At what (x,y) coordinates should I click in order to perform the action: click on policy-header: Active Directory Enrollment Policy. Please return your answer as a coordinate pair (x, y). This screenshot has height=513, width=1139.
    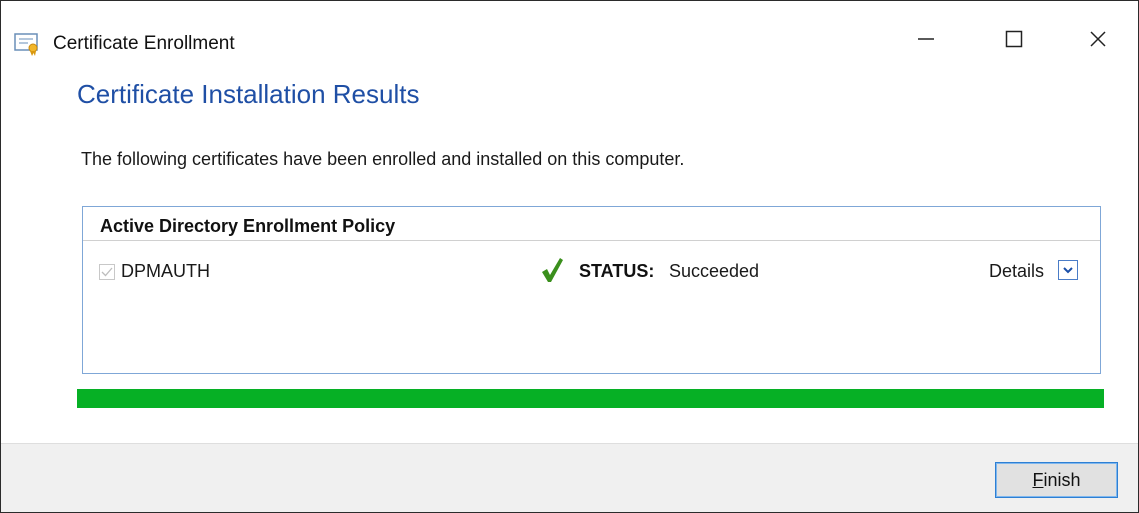
    Looking at the image, I should click on (591, 224).